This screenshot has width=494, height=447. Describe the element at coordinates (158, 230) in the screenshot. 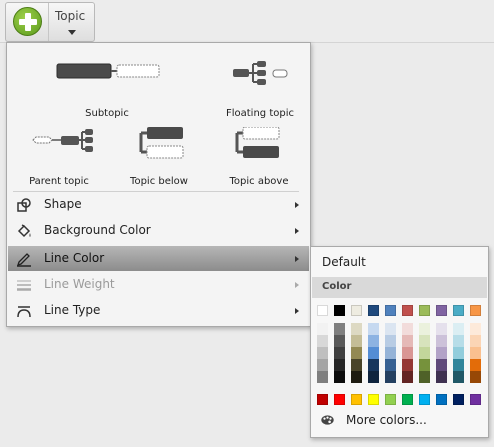

I see `menu-item-background-color: Background Color` at that location.